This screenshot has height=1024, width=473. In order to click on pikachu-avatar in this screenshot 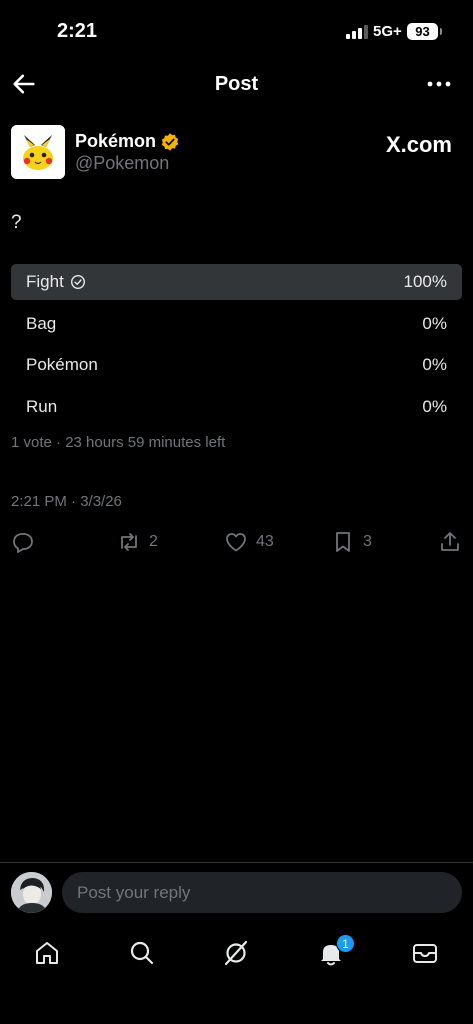, I will do `click(38, 152)`.